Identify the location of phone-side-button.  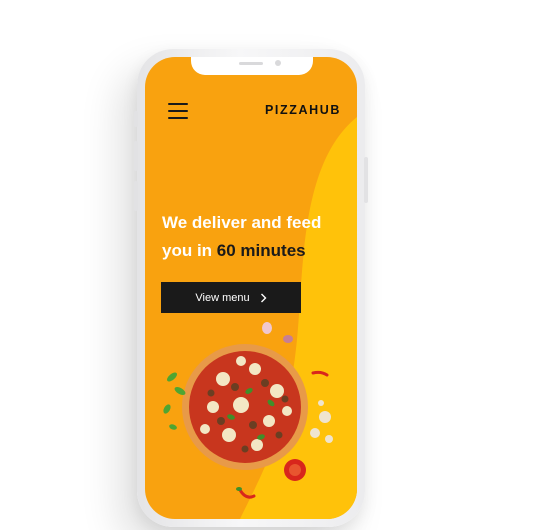
(136, 119).